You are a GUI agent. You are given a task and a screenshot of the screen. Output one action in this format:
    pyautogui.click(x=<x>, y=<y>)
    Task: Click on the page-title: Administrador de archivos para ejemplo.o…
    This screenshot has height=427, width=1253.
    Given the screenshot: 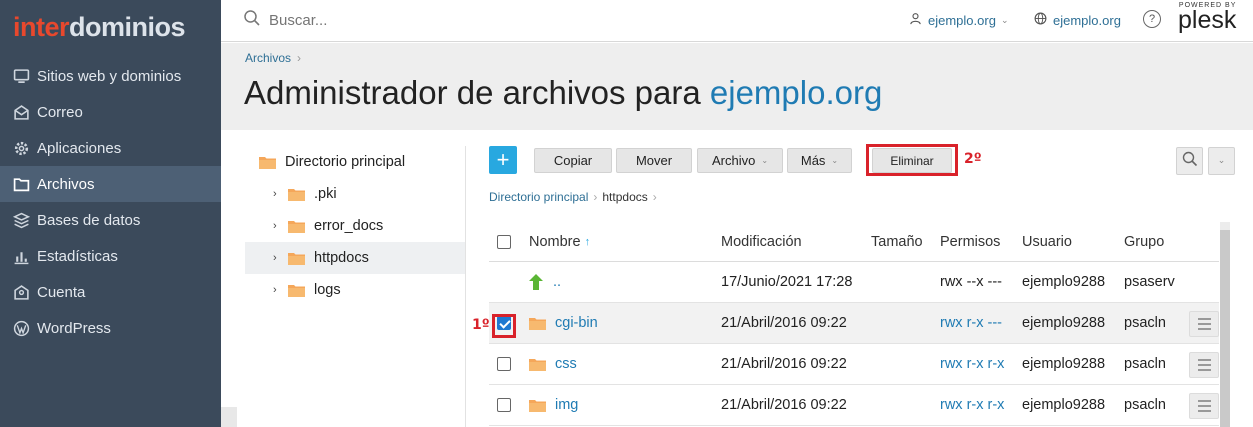 What is the action you would take?
    pyautogui.click(x=563, y=93)
    